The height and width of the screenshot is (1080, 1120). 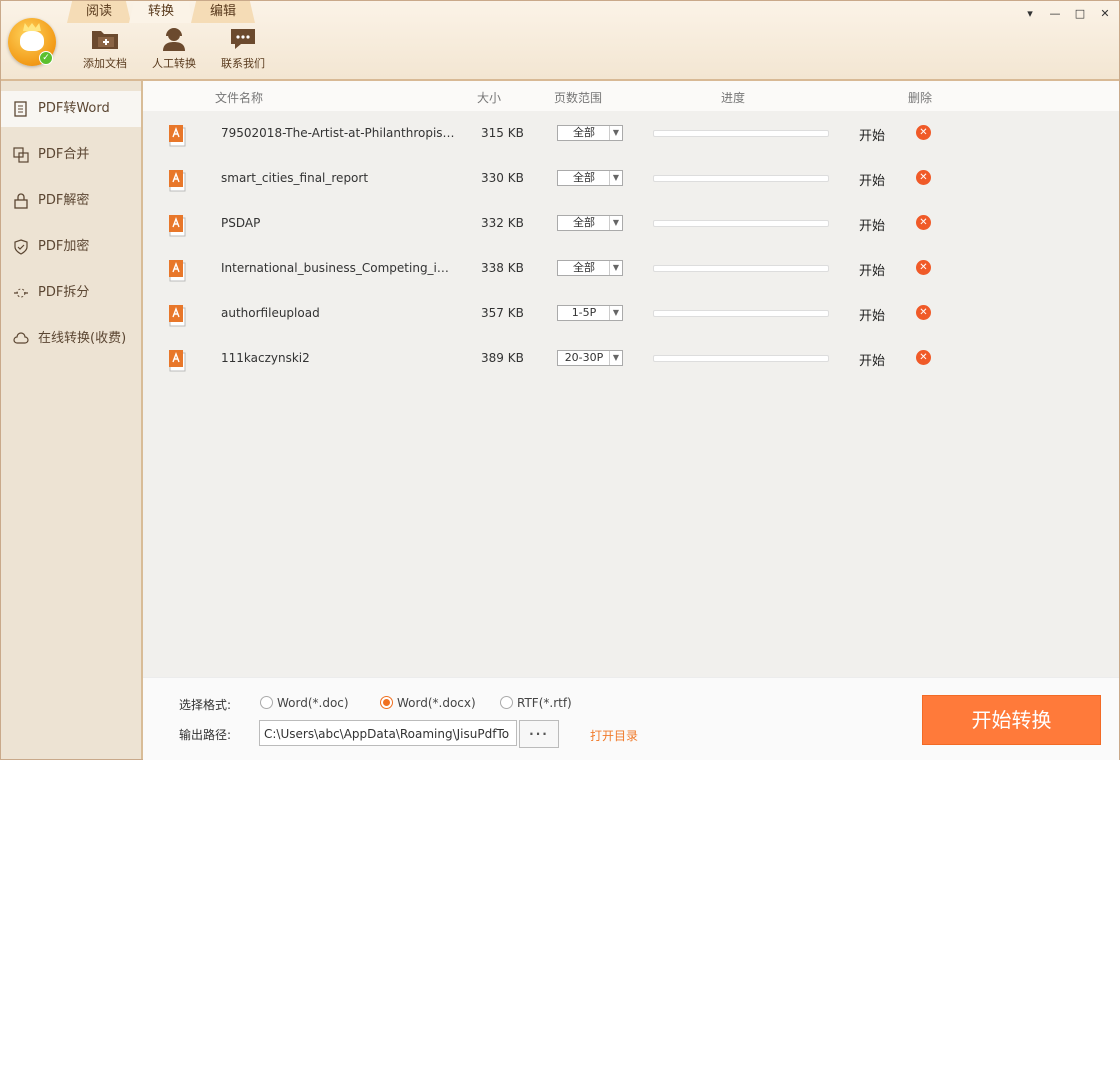 I want to click on top-toolbar: ✓ 阅读 转换 编辑 添加文档 人工转换 联系我们 ▾ — □ ✕, so click(x=560, y=41).